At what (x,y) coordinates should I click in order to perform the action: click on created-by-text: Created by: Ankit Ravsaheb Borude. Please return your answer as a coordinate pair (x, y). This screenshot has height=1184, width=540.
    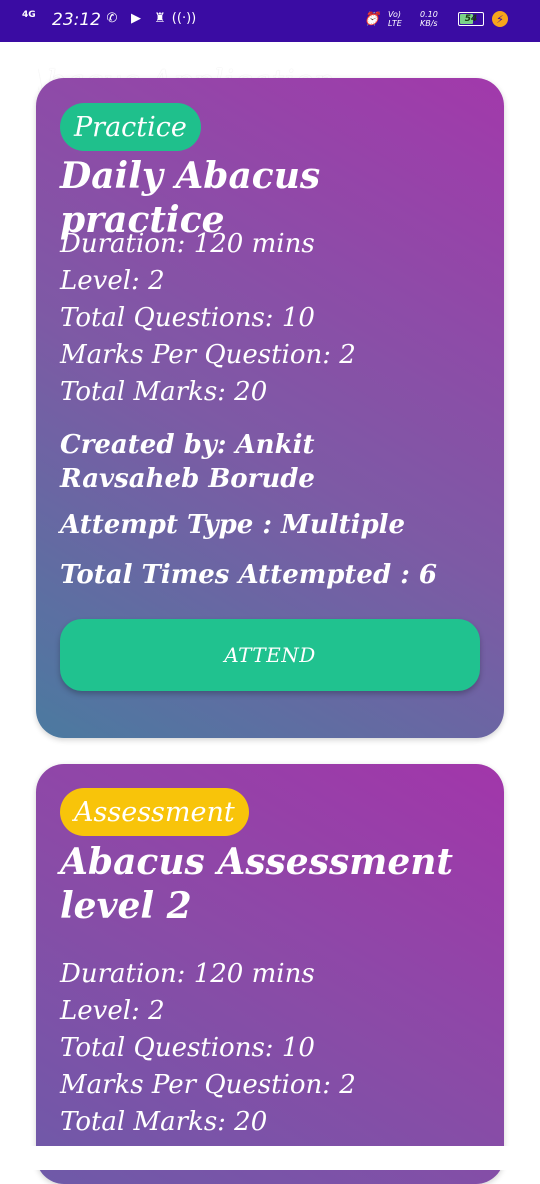
    Looking at the image, I should click on (187, 462).